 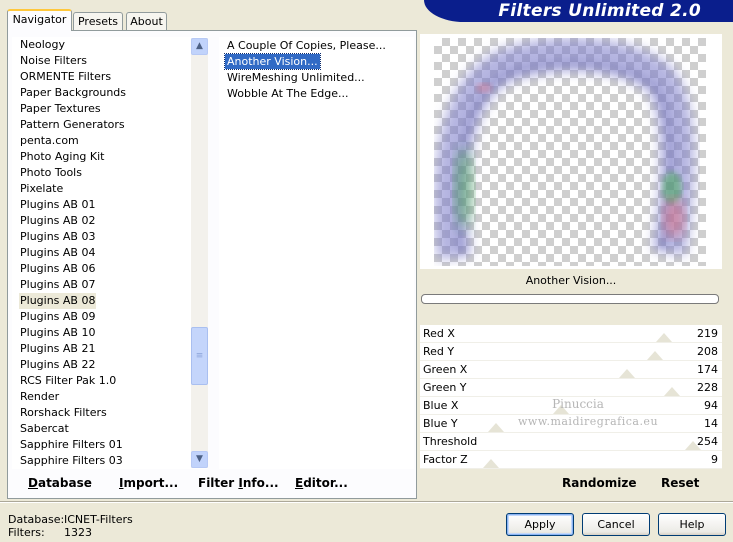 I want to click on watermark-line2: www.maidiregrafica.eu, so click(x=588, y=421).